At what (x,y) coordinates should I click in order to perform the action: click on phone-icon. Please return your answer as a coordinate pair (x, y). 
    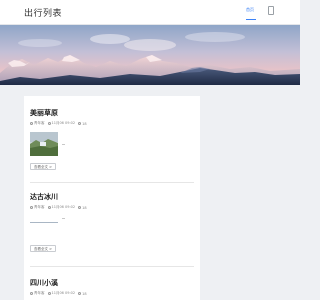
    Looking at the image, I should click on (271, 10).